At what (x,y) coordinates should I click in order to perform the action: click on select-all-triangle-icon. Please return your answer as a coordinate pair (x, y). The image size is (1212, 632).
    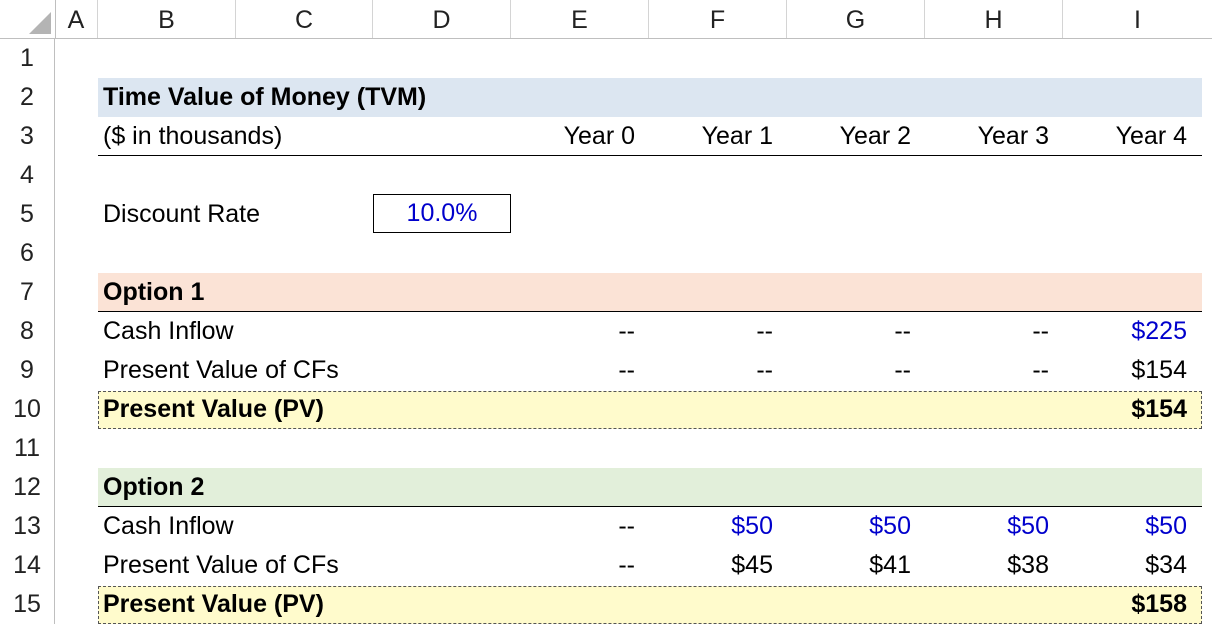
    Looking at the image, I should click on (40, 23).